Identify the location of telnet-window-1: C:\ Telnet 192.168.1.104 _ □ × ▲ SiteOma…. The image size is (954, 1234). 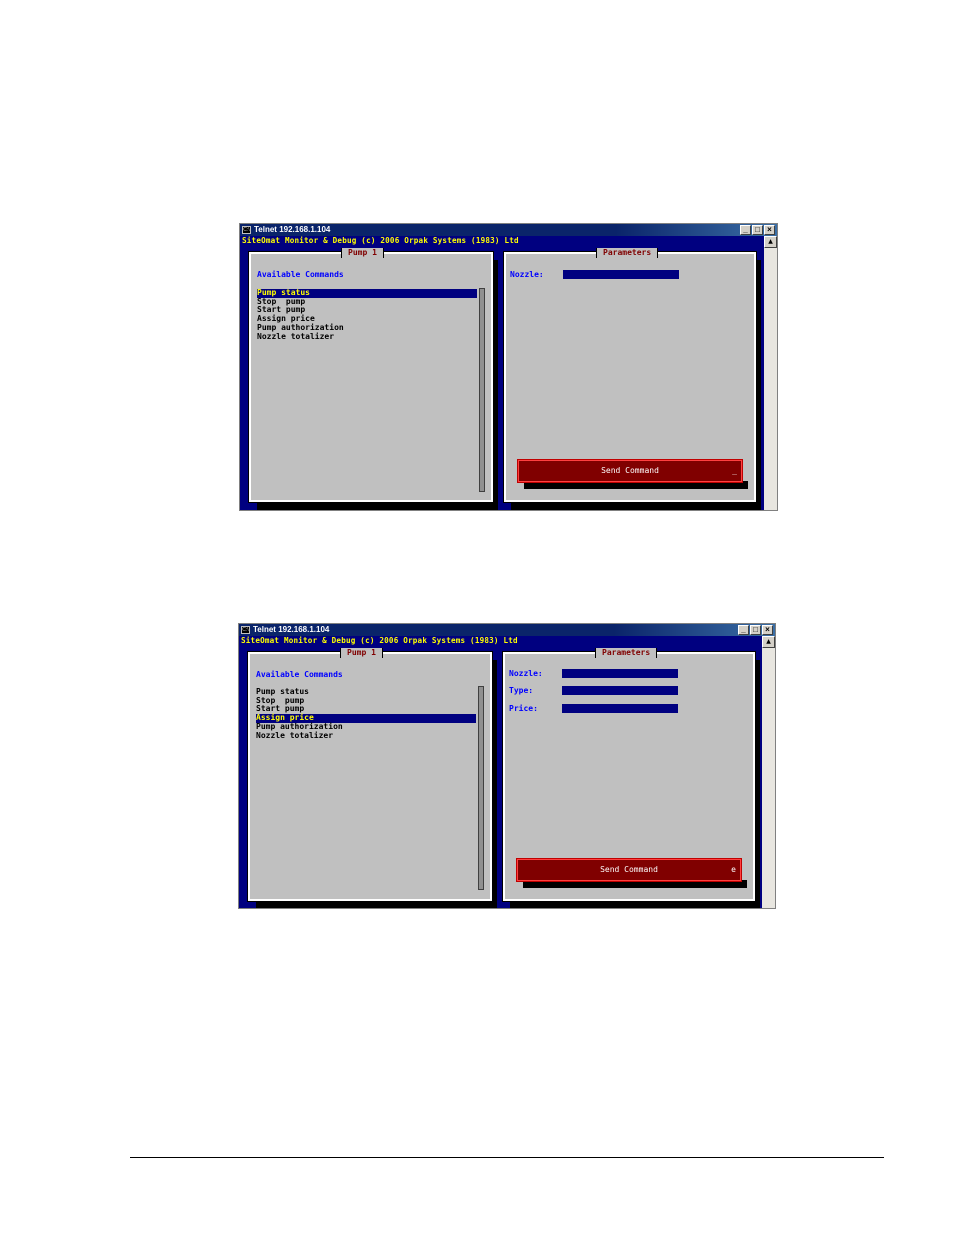
(508, 367).